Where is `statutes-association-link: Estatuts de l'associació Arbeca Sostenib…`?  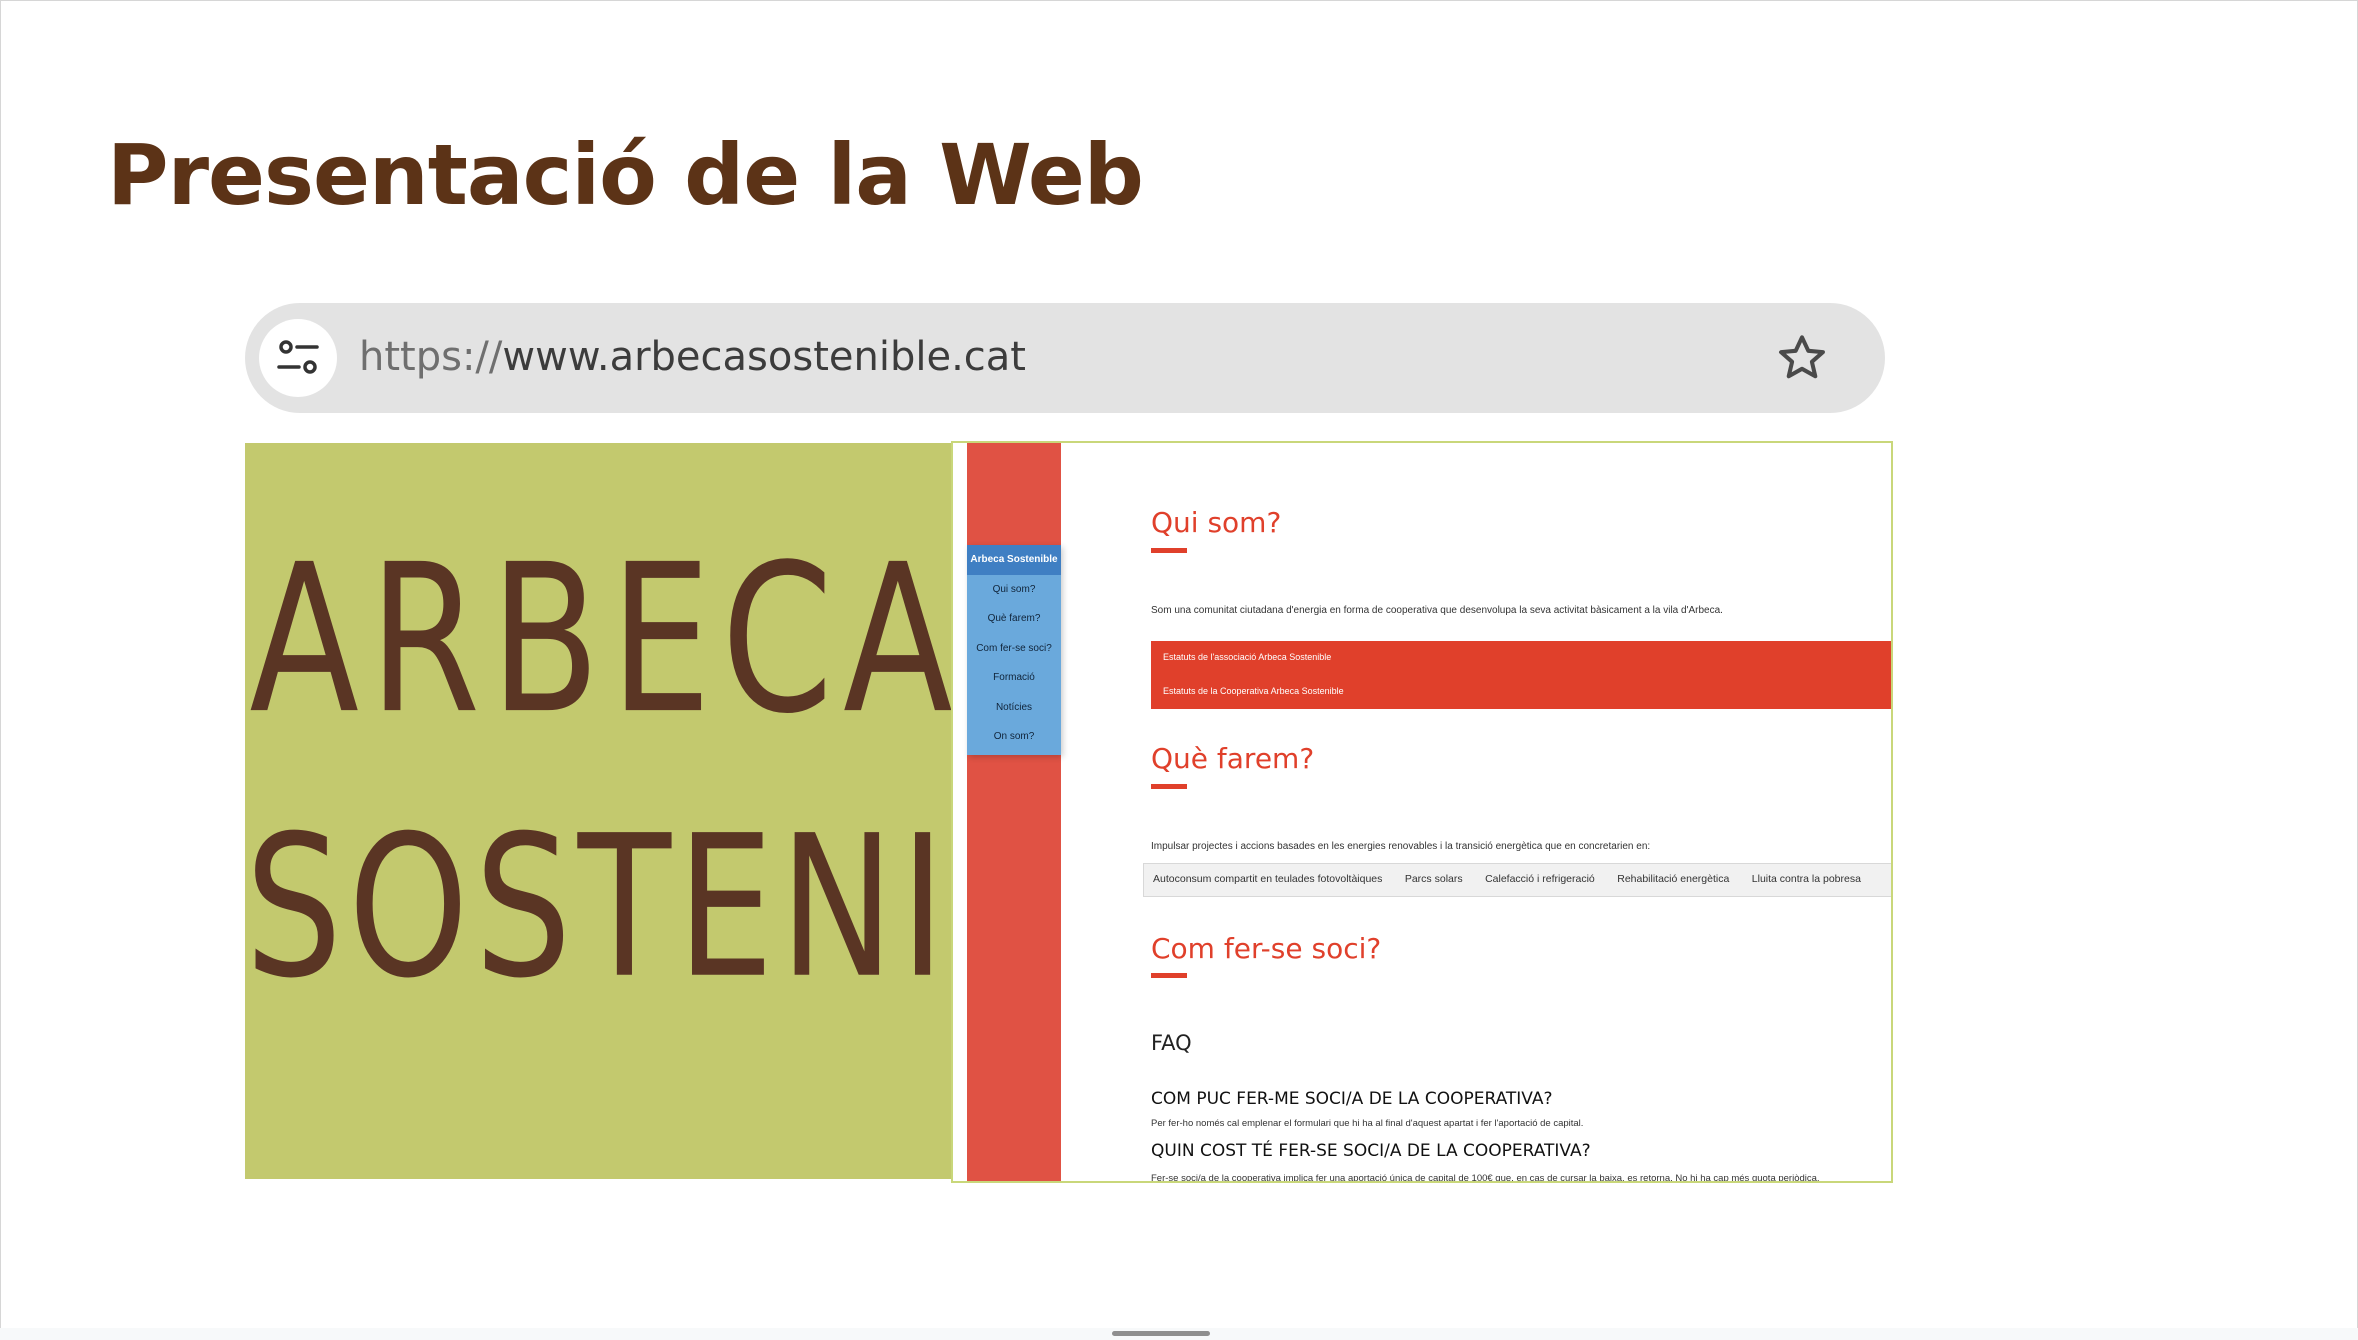 statutes-association-link: Estatuts de l'associació Arbeca Sostenib… is located at coordinates (1247, 657).